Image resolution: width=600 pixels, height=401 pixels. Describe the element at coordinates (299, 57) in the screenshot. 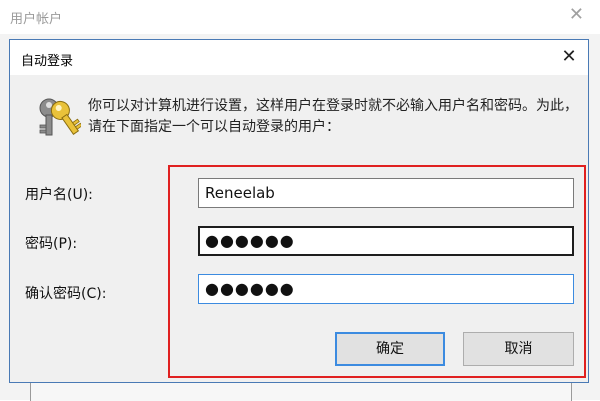

I see `dialog-titlebar: 自动登录 ✕` at that location.